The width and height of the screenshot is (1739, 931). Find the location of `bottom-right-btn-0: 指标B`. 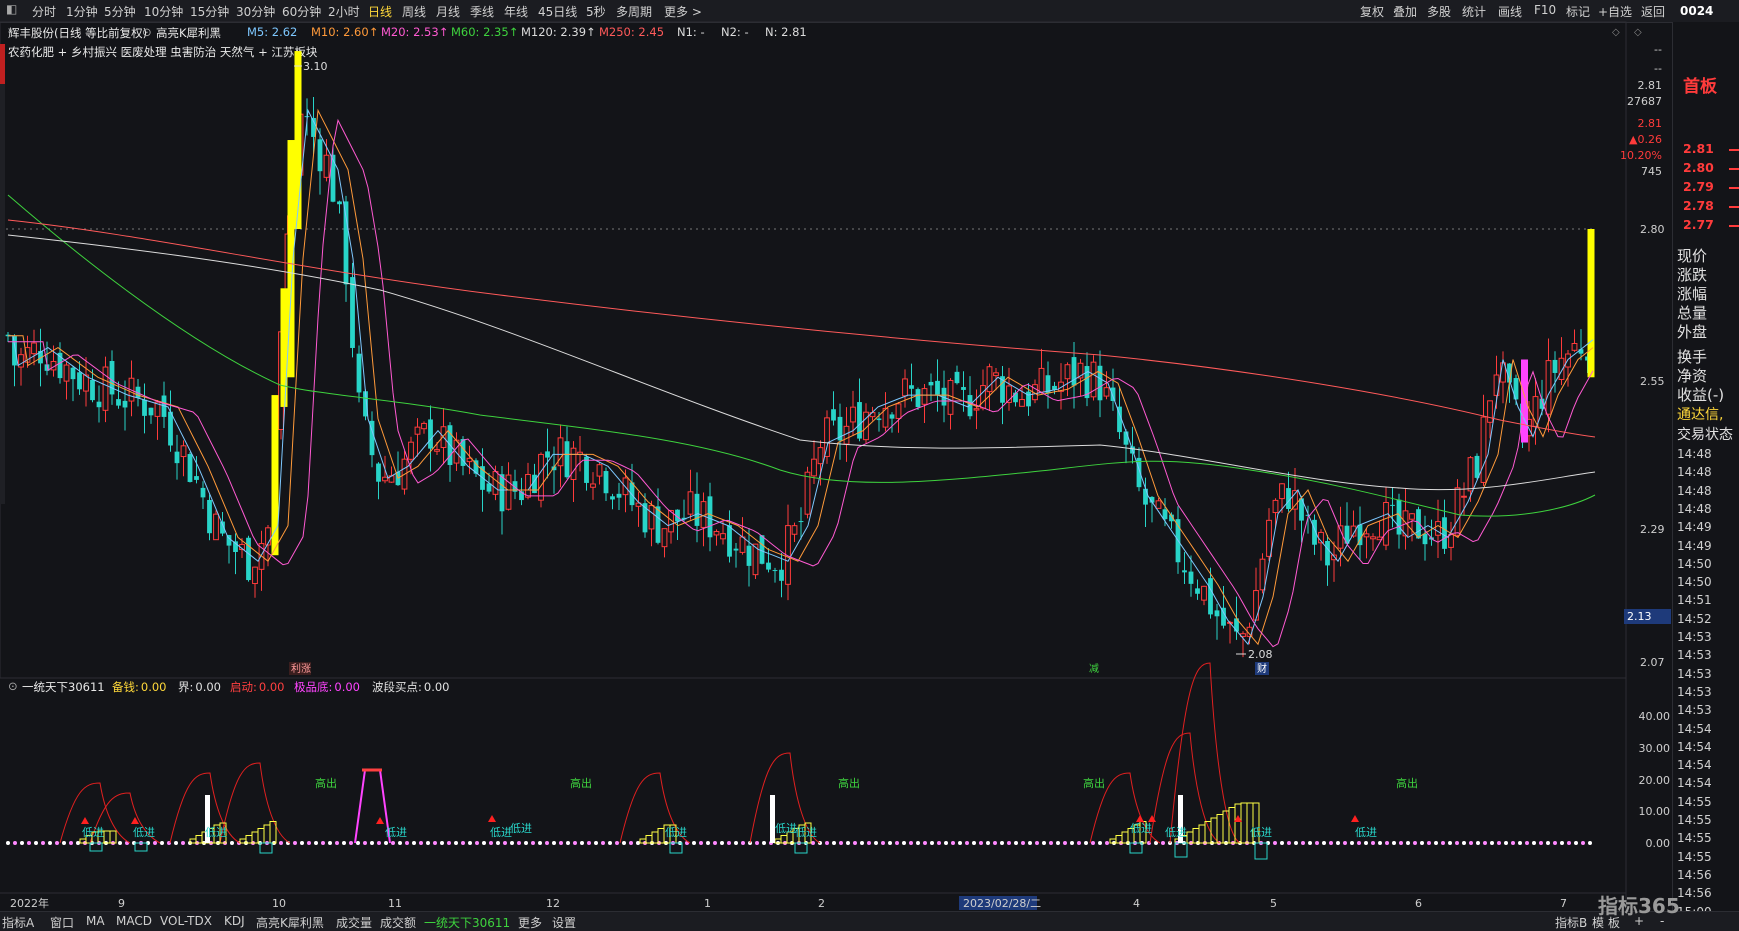

bottom-right-btn-0: 指标B is located at coordinates (1571, 922).